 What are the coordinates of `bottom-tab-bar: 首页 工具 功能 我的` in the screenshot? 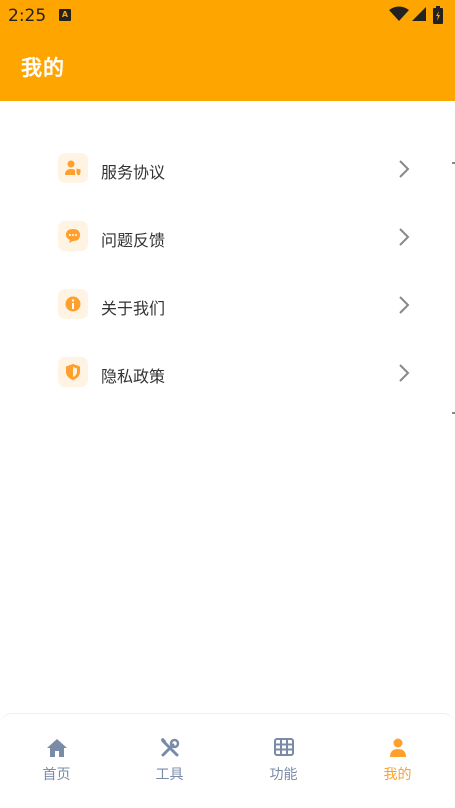 It's located at (227, 760).